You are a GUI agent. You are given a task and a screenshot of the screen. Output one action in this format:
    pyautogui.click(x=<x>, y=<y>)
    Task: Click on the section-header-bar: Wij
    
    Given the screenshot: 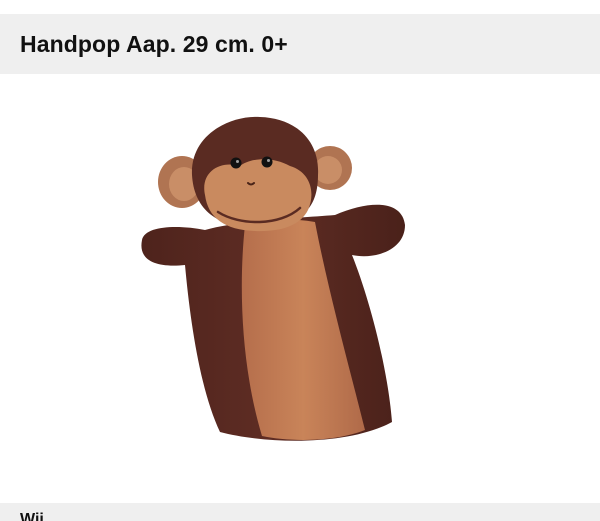 What is the action you would take?
    pyautogui.click(x=300, y=512)
    